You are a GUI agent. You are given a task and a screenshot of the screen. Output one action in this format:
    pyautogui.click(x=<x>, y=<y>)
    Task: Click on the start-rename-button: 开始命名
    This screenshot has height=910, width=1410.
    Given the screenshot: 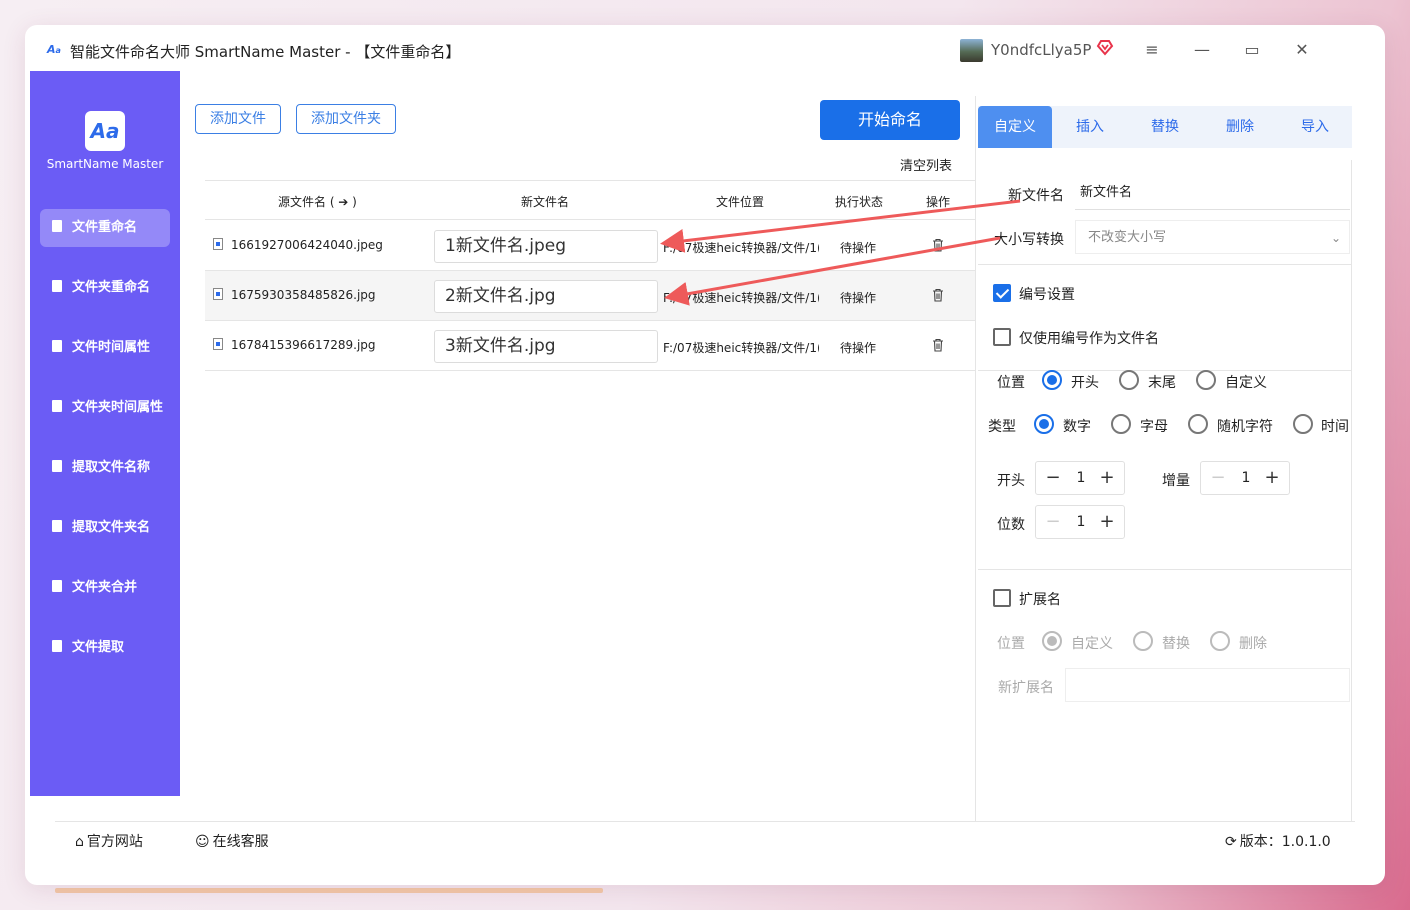 What is the action you would take?
    pyautogui.click(x=890, y=120)
    